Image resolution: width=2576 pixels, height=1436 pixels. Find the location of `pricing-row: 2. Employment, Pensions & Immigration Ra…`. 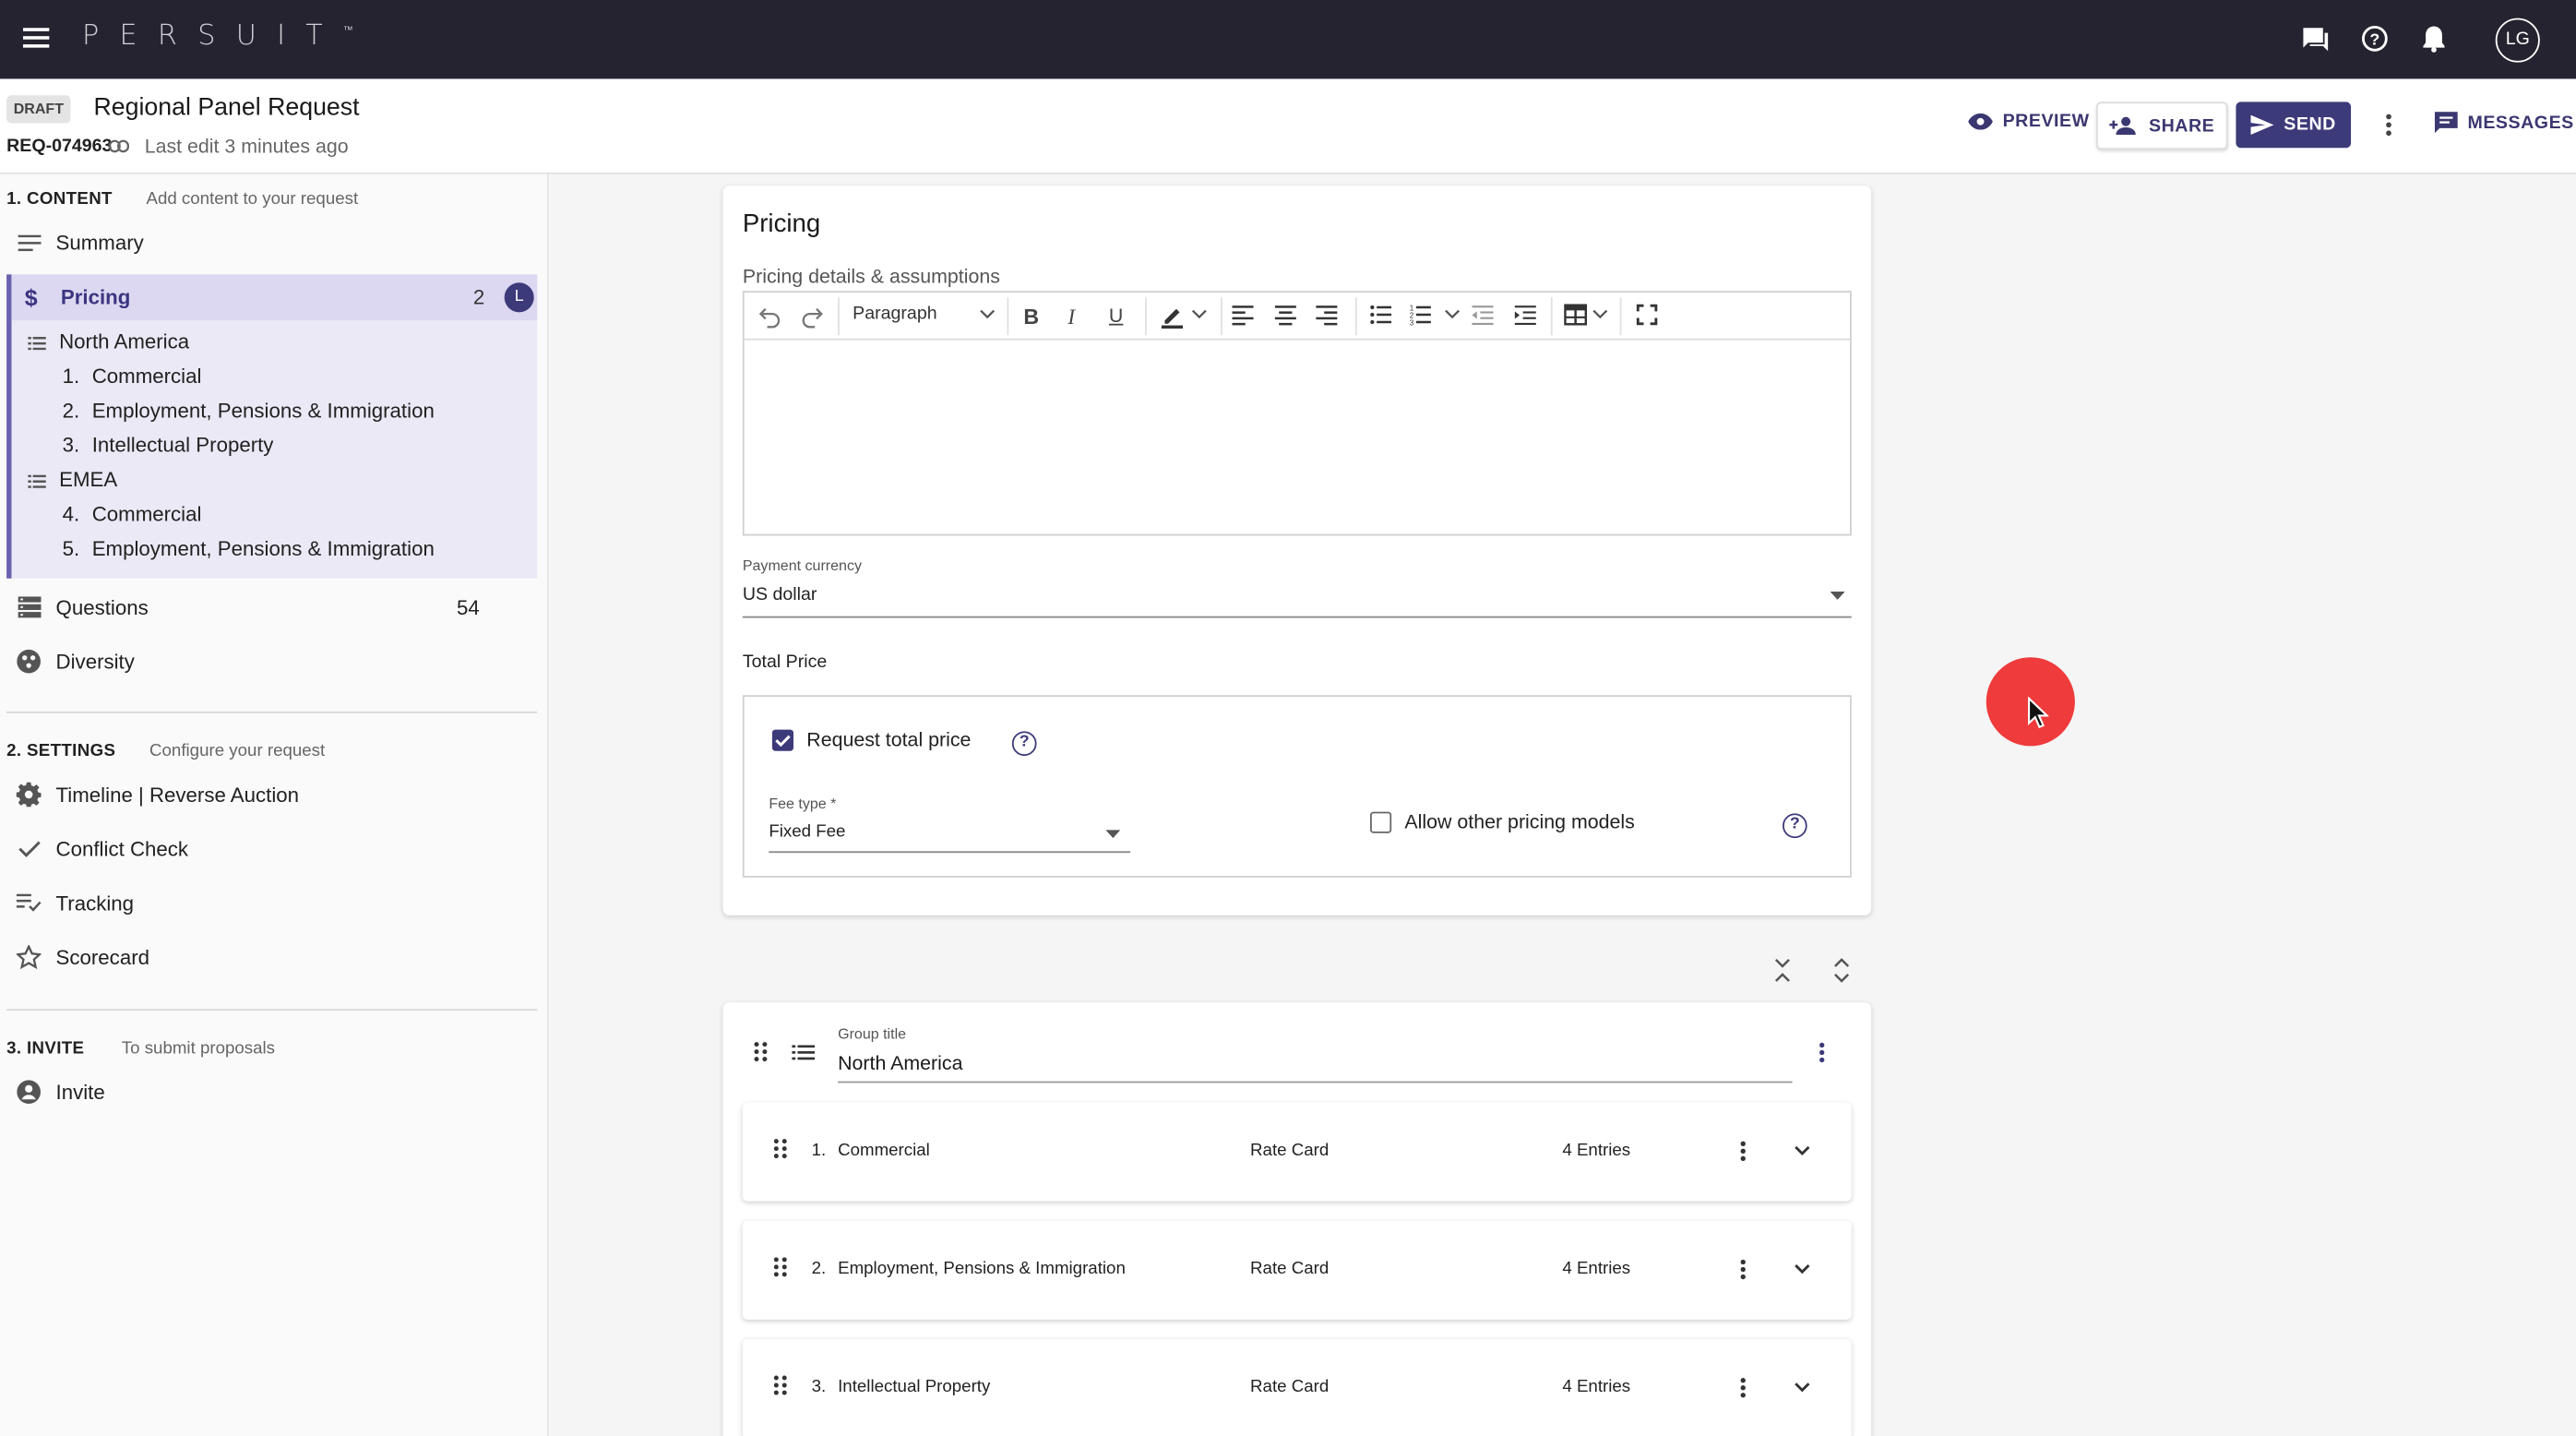

pricing-row: 2. Employment, Pensions & Immigration Ra… is located at coordinates (1297, 1270).